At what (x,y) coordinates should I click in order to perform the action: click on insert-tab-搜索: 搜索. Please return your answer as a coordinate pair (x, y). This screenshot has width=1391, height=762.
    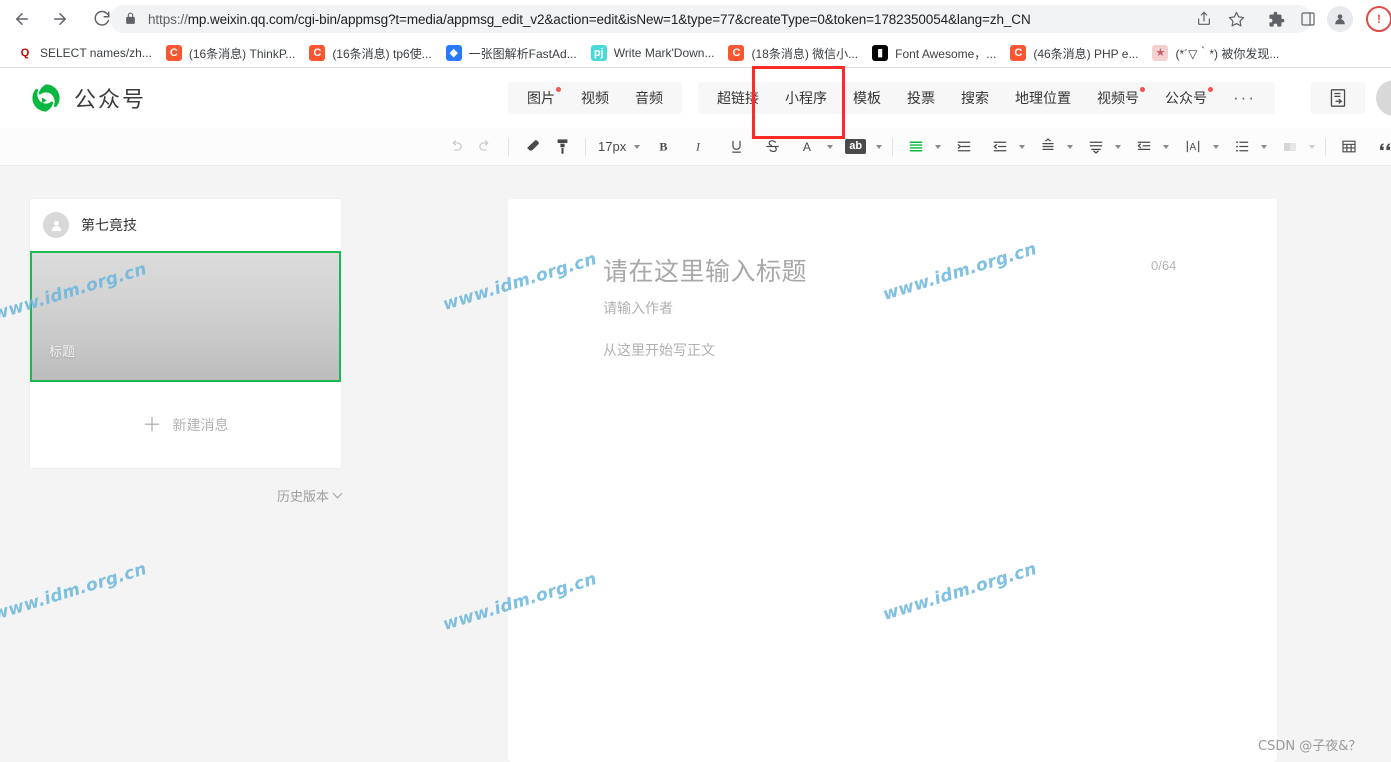
    Looking at the image, I should click on (975, 98).